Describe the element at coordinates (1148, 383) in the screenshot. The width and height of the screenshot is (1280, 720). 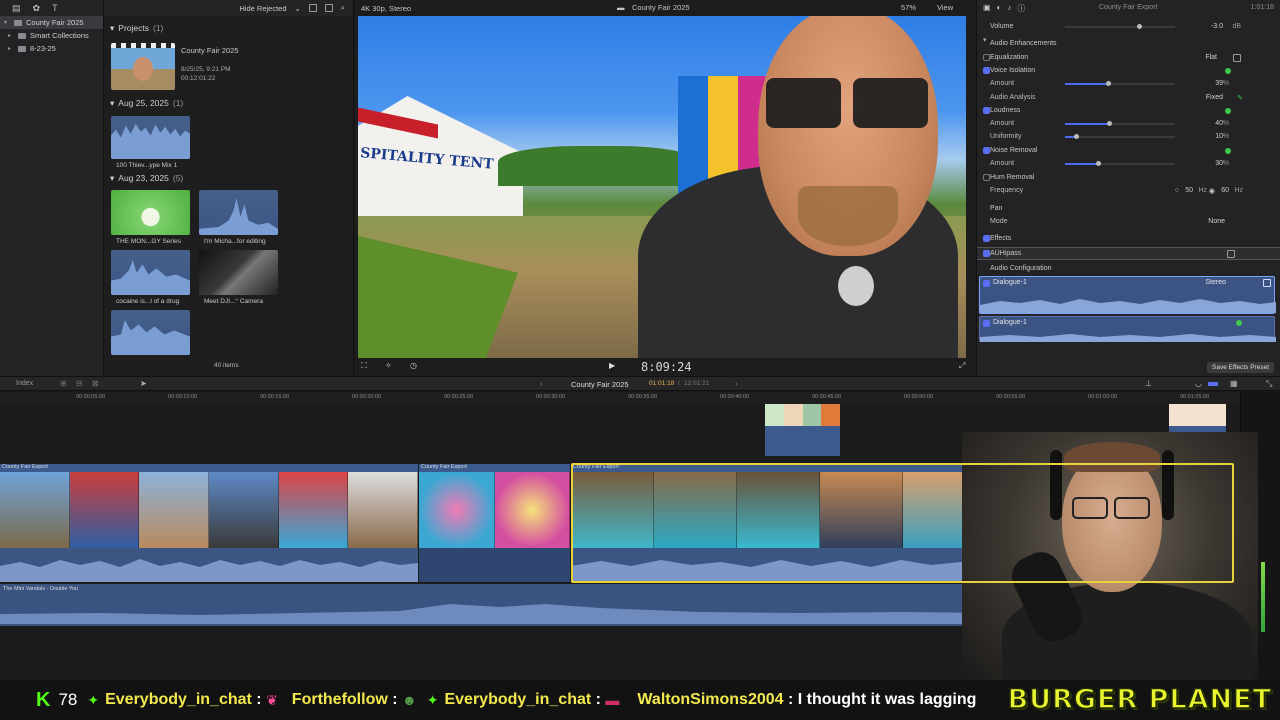
I see `skimming-icon: ⊥` at that location.